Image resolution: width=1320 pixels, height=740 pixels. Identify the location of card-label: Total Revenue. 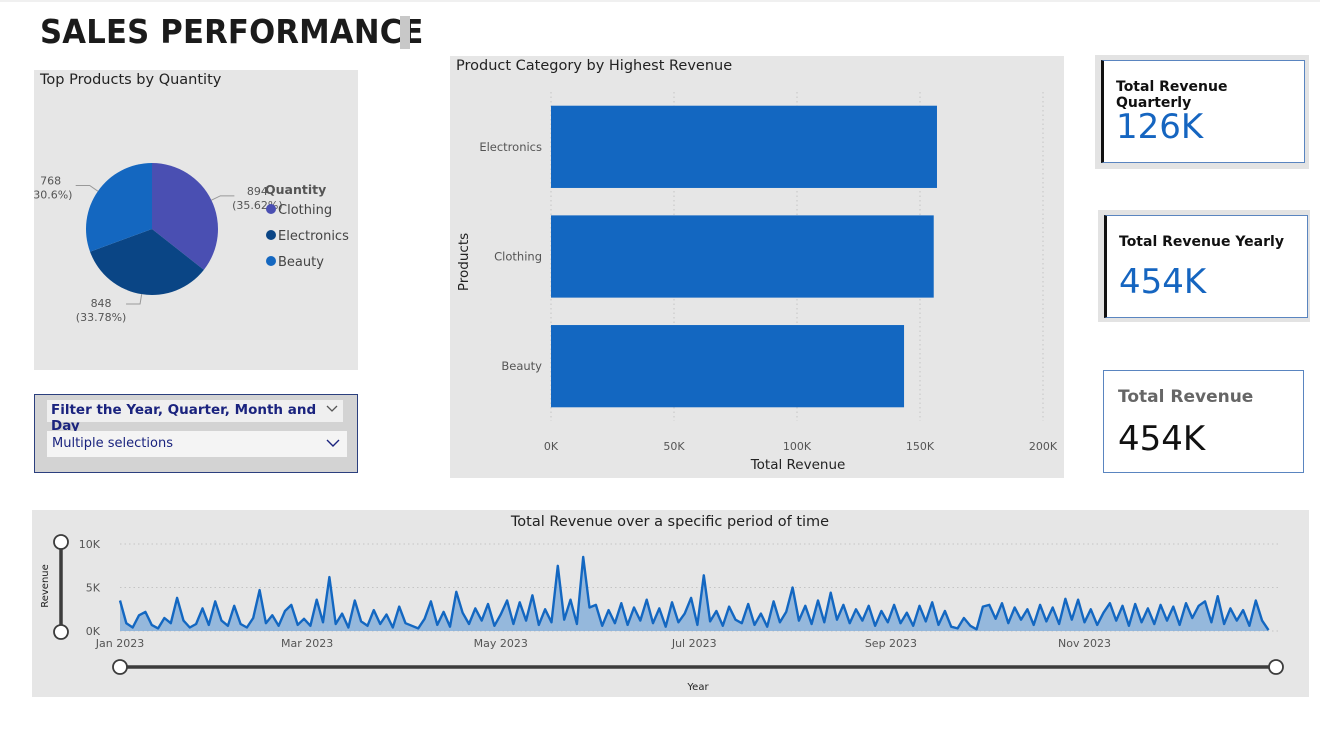
(1186, 397).